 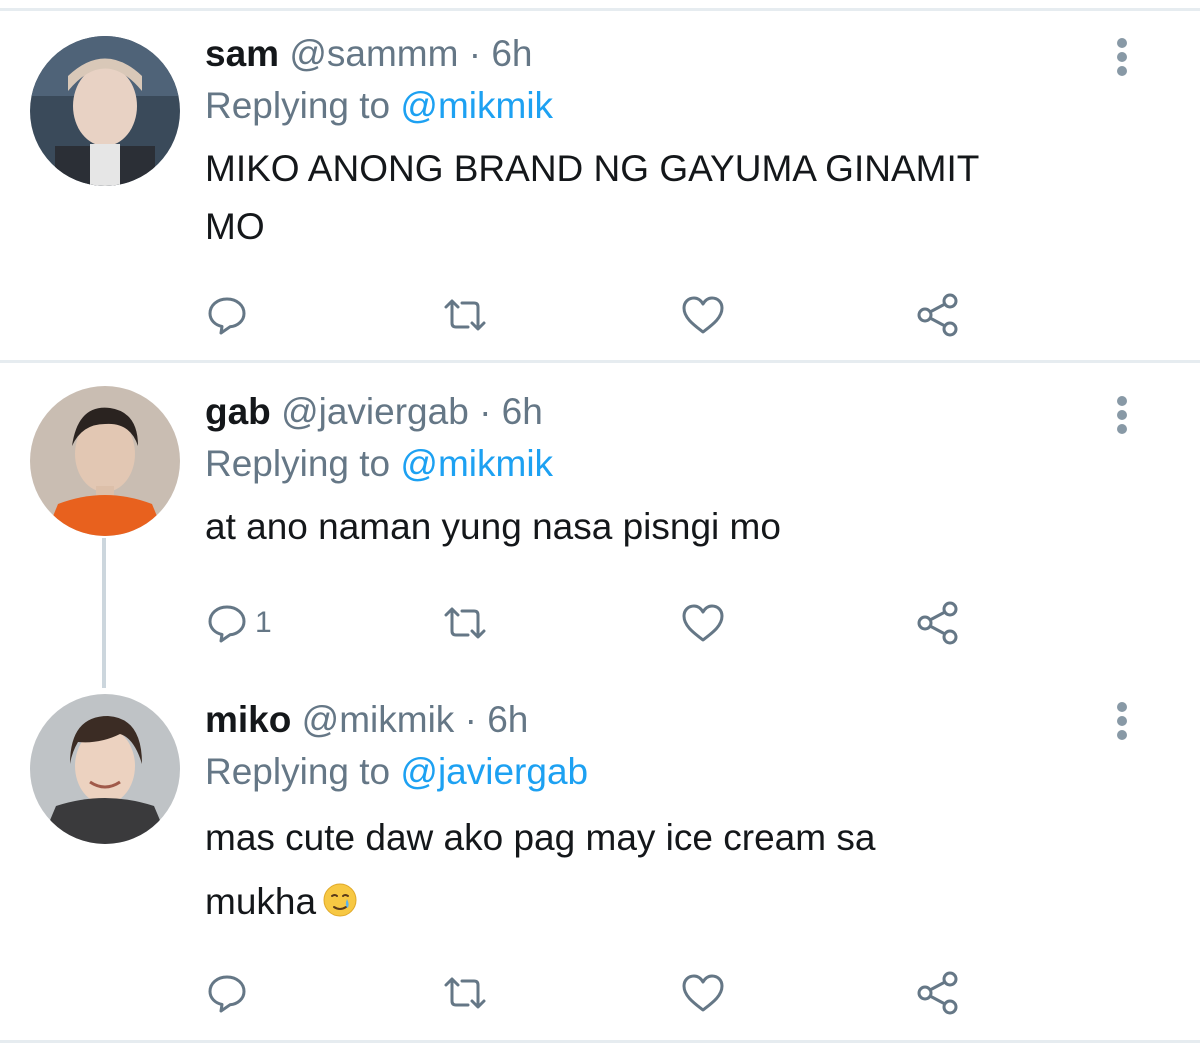 I want to click on display-name: gab, so click(x=238, y=411).